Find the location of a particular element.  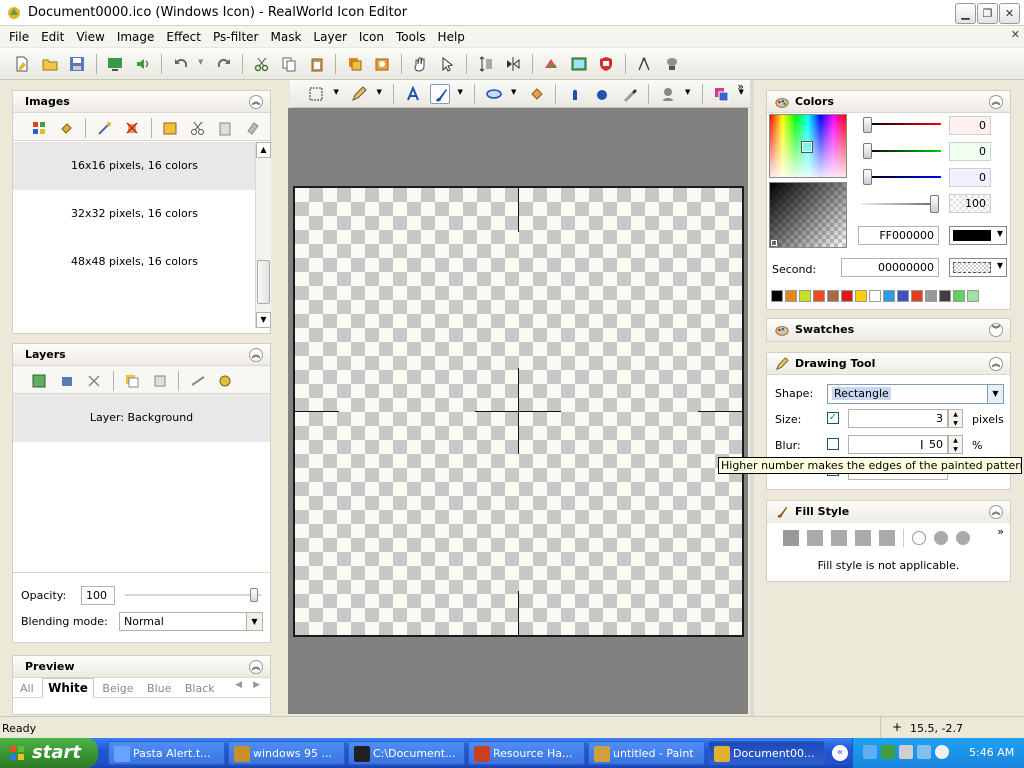

size-spinner: ▲ ▼ is located at coordinates (955, 418).